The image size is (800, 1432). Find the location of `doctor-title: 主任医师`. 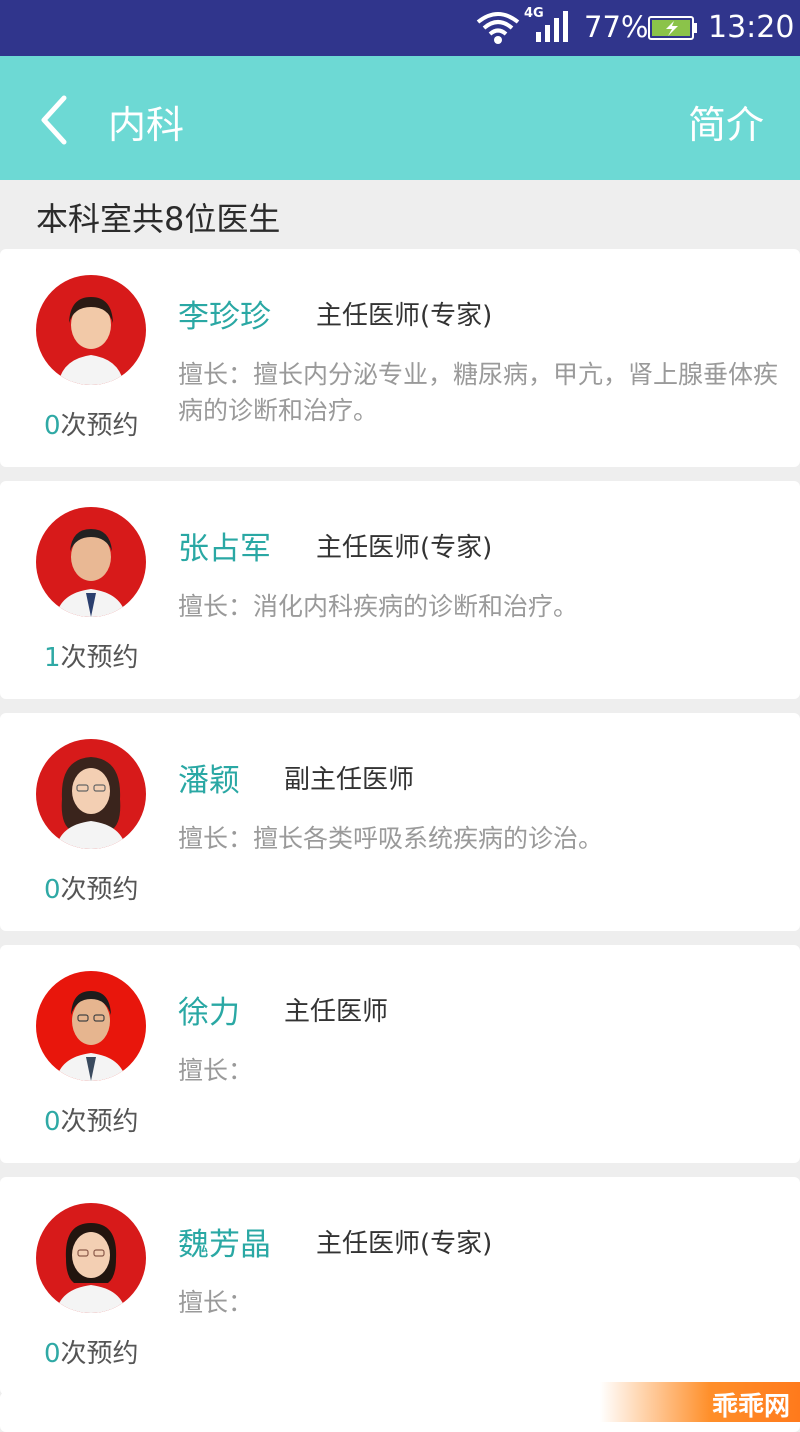

doctor-title: 主任医师 is located at coordinates (336, 1012).